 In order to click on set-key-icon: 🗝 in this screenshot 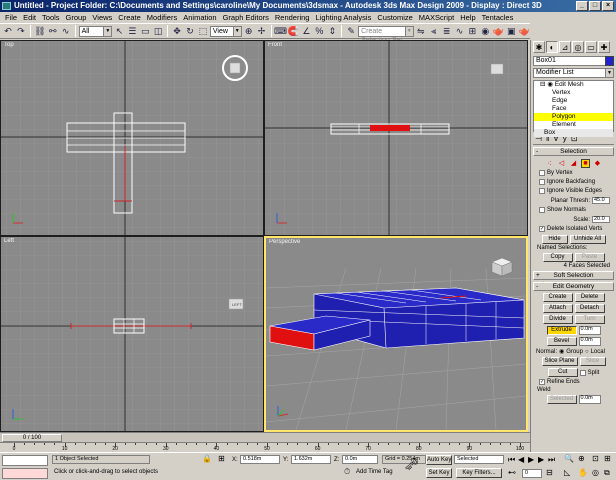, I will do `click(411, 464)`.